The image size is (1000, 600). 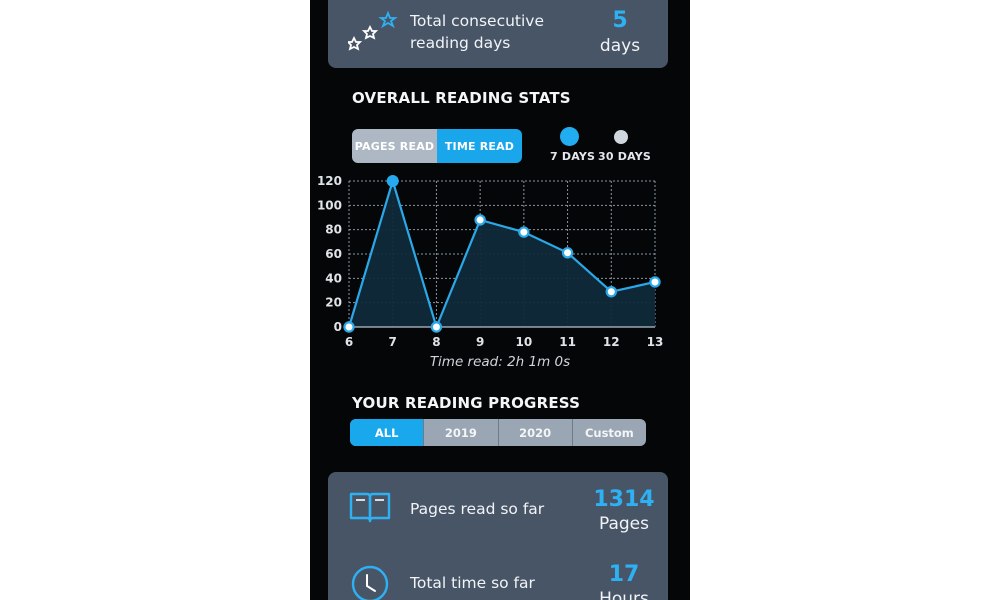 I want to click on y-tick-label: 40, so click(x=333, y=278).